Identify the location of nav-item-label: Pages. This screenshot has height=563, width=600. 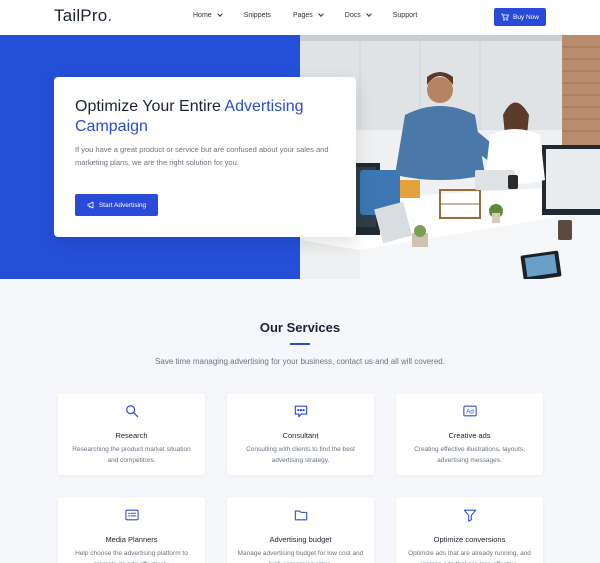
(302, 15).